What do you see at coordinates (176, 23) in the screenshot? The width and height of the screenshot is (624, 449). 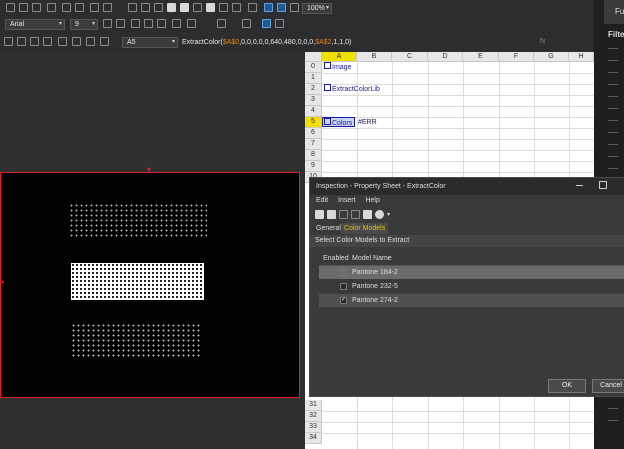 I see `borders-icon` at bounding box center [176, 23].